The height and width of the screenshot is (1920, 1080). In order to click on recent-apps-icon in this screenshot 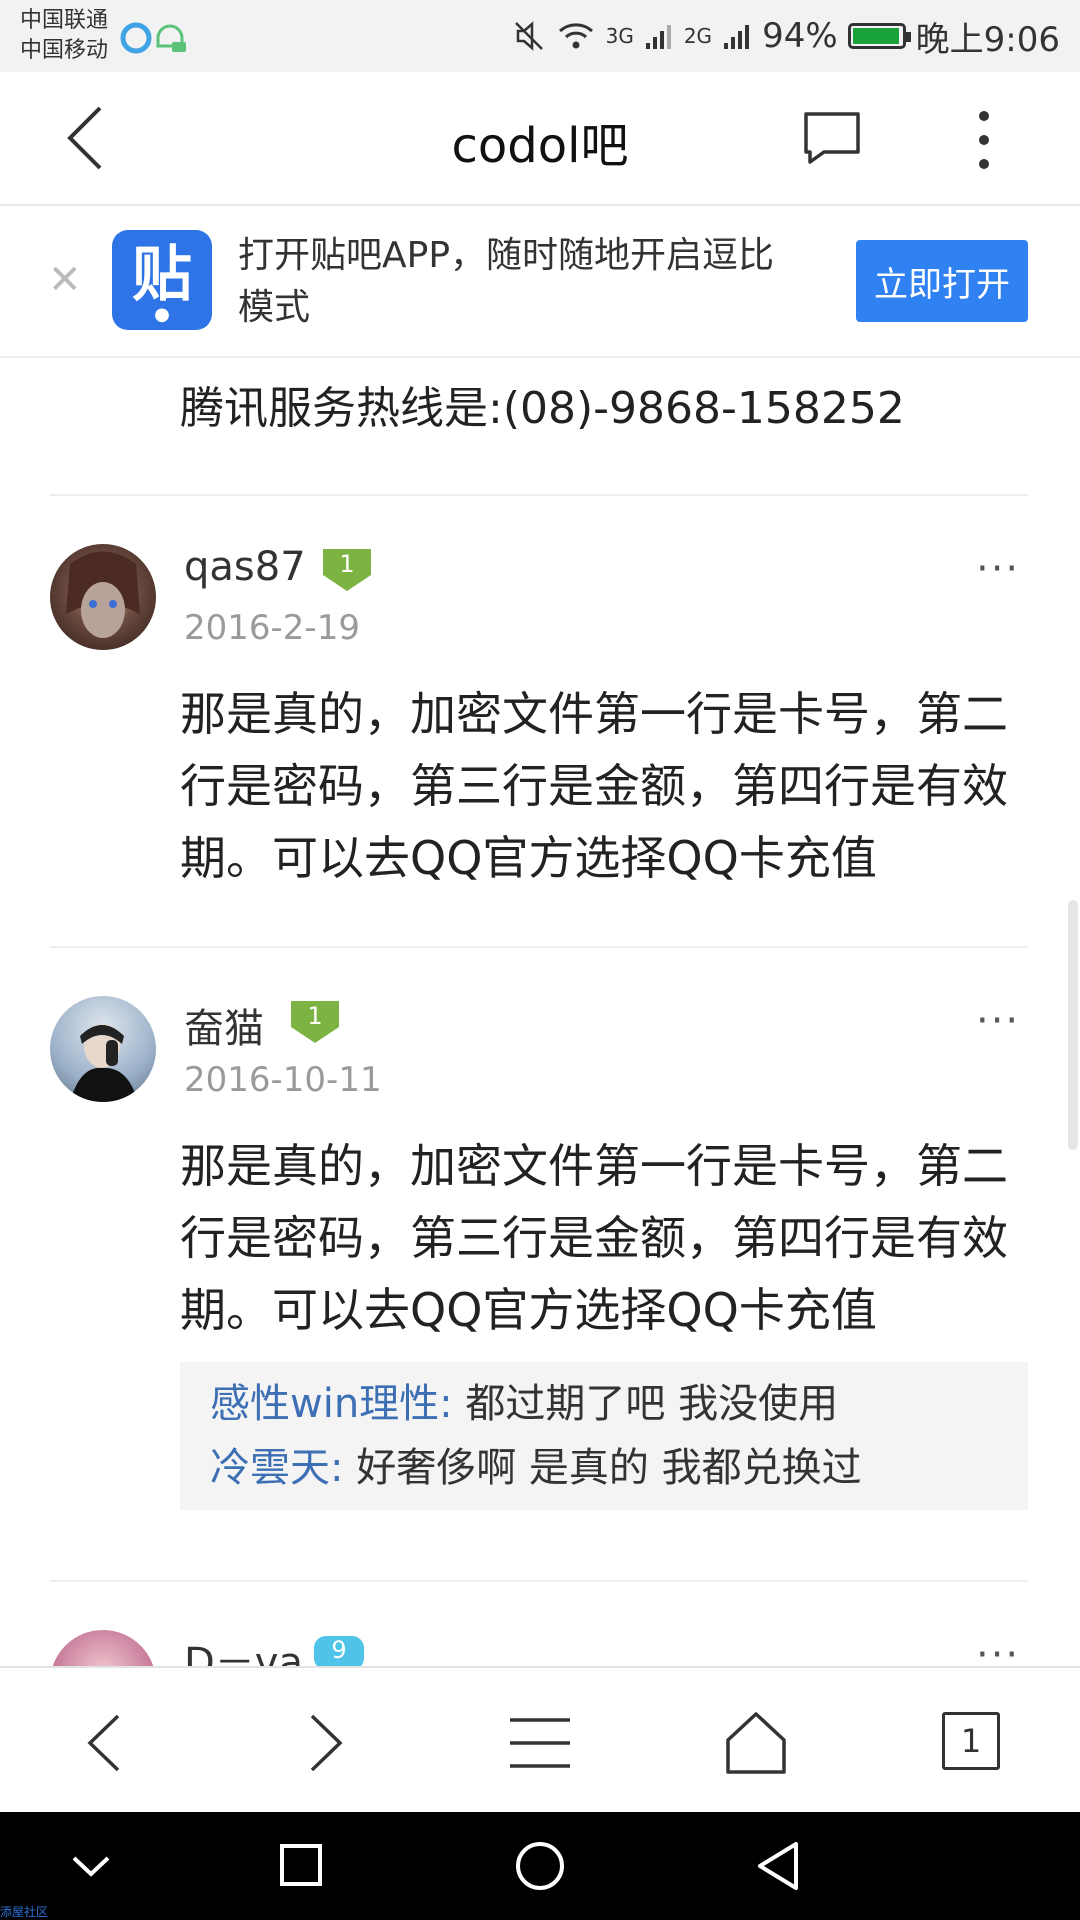, I will do `click(301, 1866)`.